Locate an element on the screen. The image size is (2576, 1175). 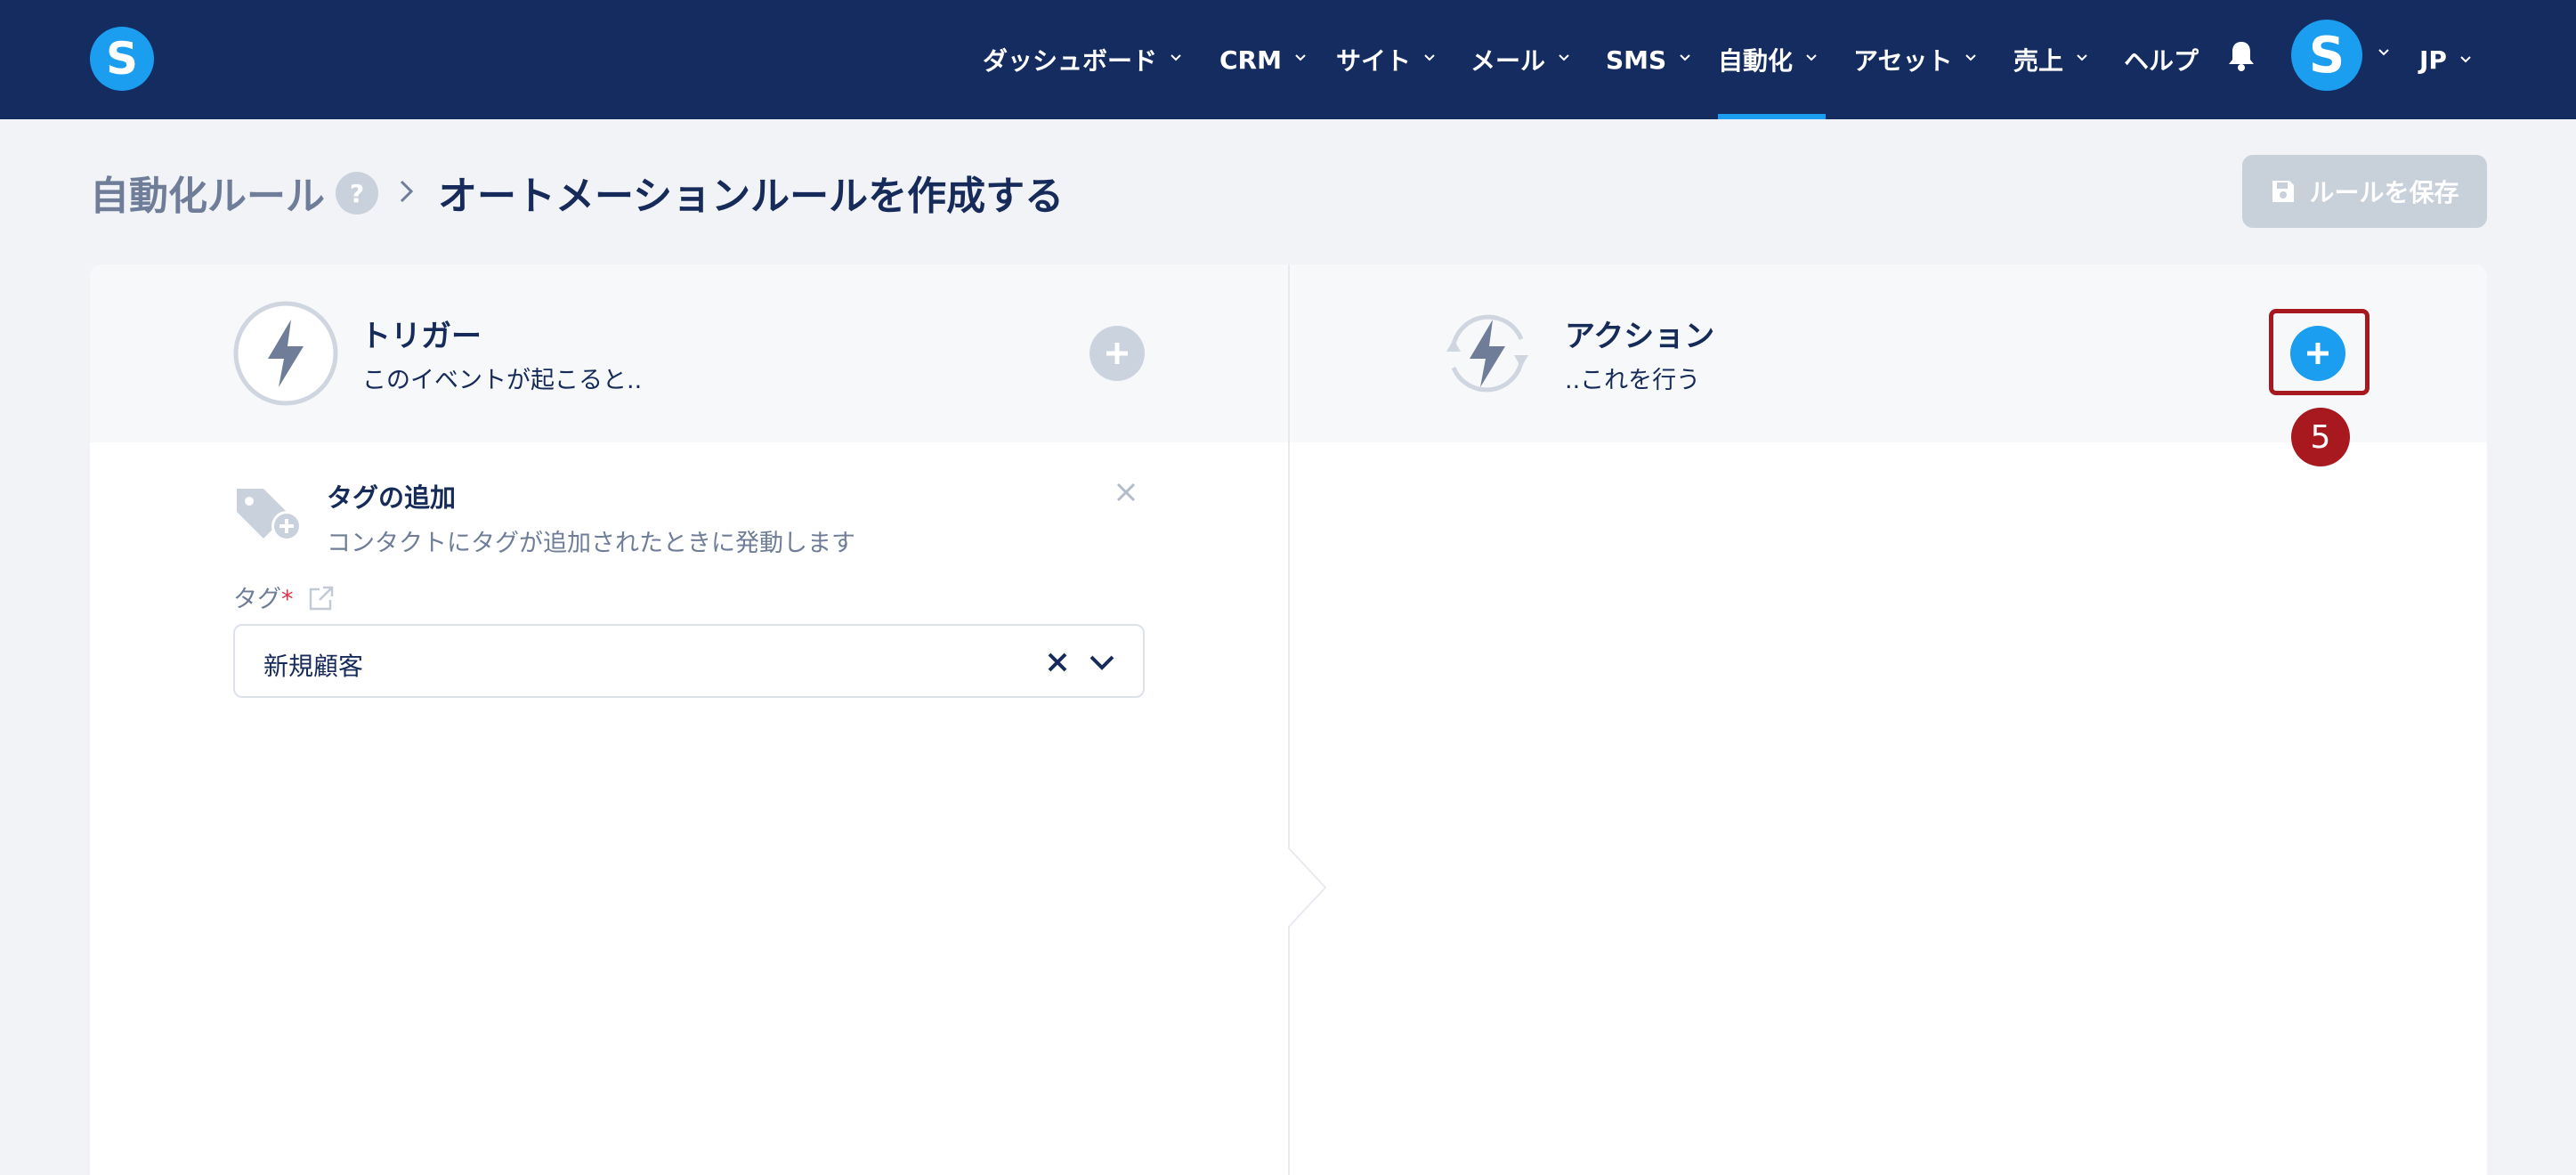
nav-menu: ダッシュボード CRM サイト メール SMS 自動化 アセット 売上 ヘルプ is located at coordinates (1288, 60).